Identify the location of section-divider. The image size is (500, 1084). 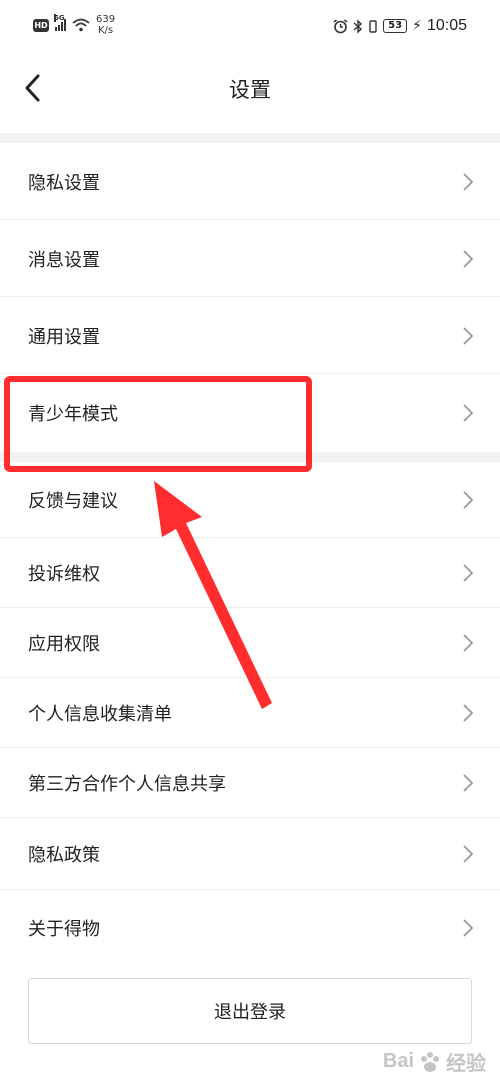
(250, 138).